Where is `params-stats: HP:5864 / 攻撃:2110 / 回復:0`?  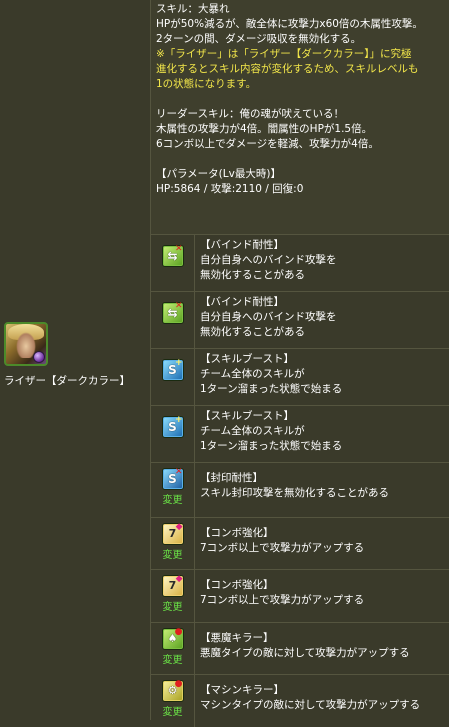
params-stats: HP:5864 / 攻撃:2110 / 回復:0 is located at coordinates (230, 189).